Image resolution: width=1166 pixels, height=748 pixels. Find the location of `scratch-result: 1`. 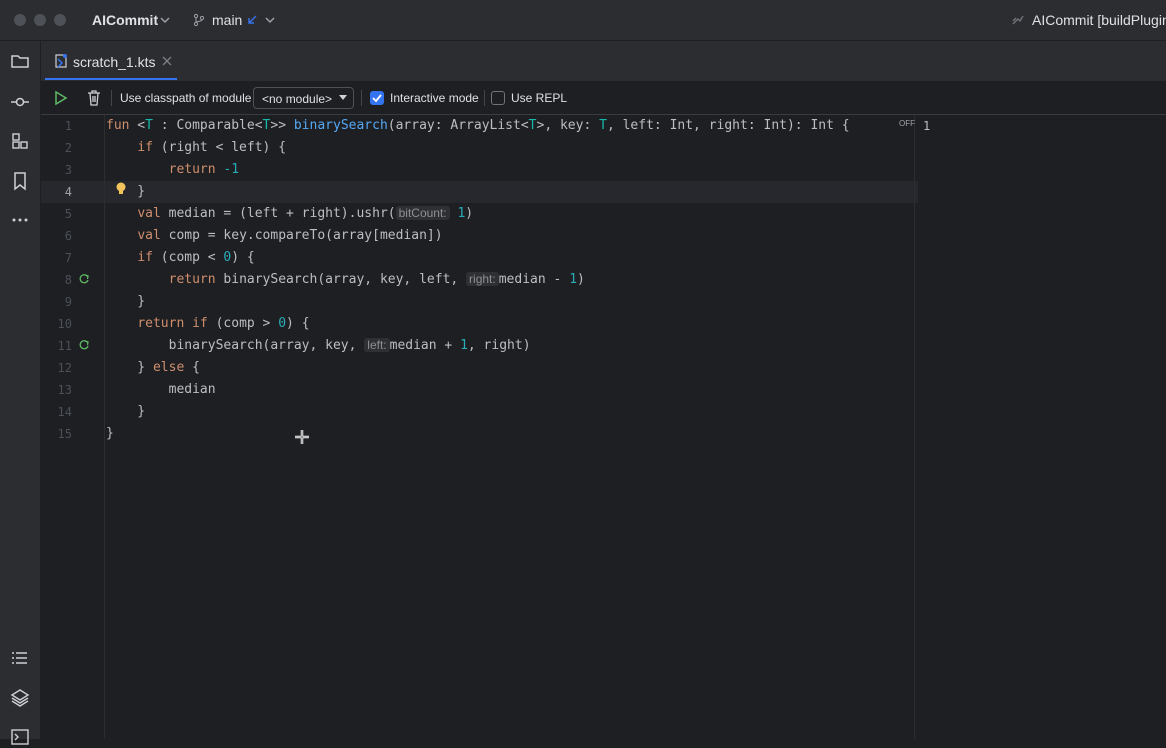

scratch-result: 1 is located at coordinates (927, 126).